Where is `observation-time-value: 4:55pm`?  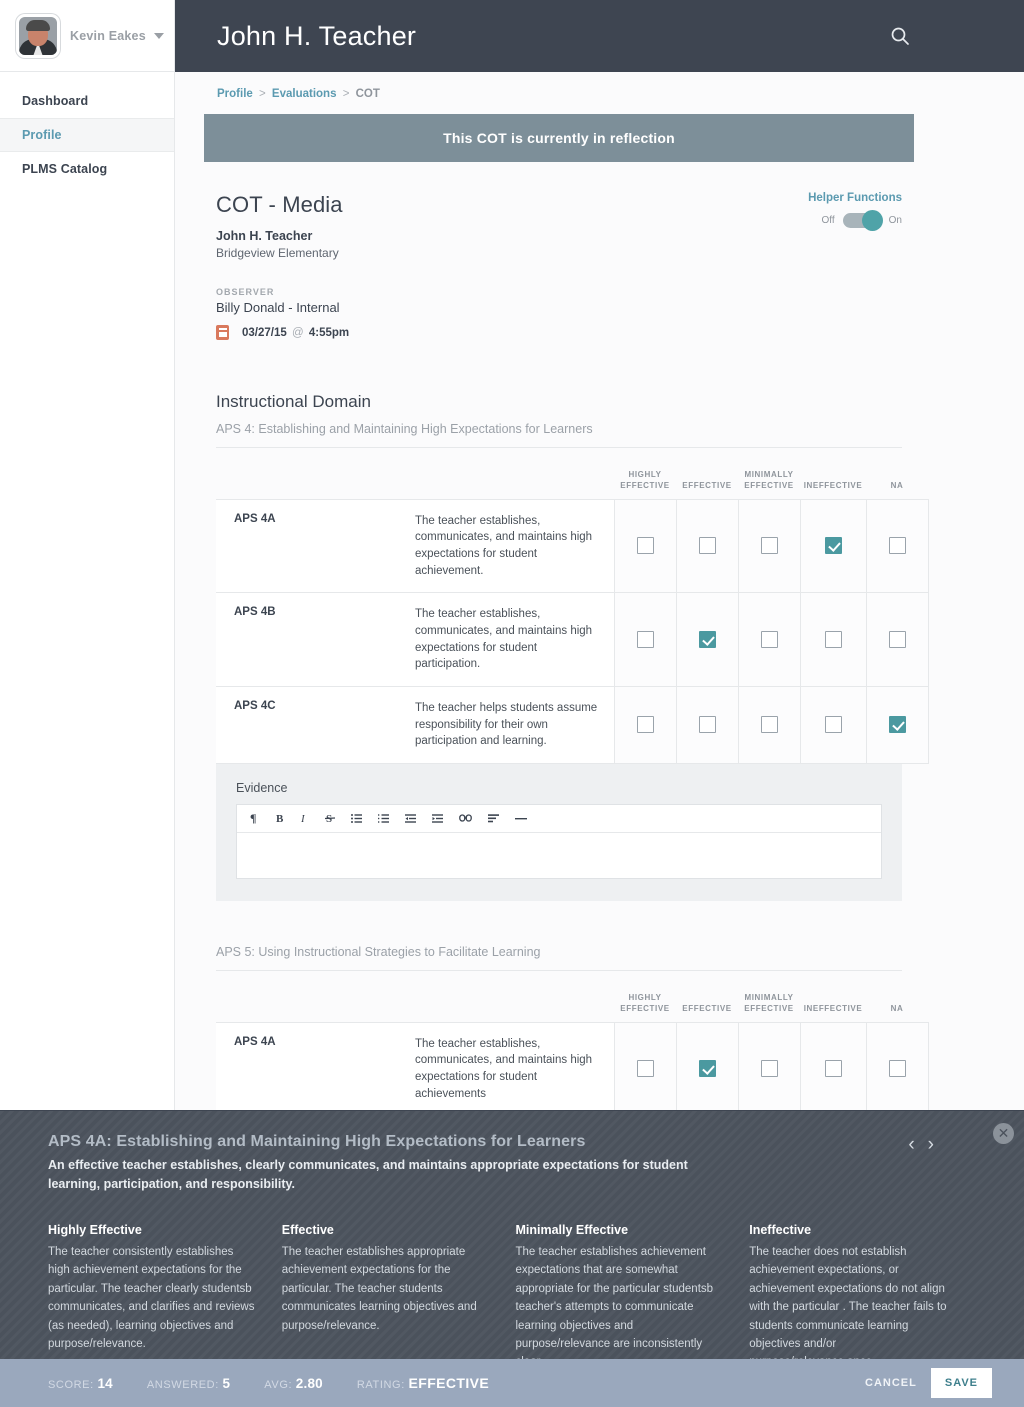 observation-time-value: 4:55pm is located at coordinates (329, 332).